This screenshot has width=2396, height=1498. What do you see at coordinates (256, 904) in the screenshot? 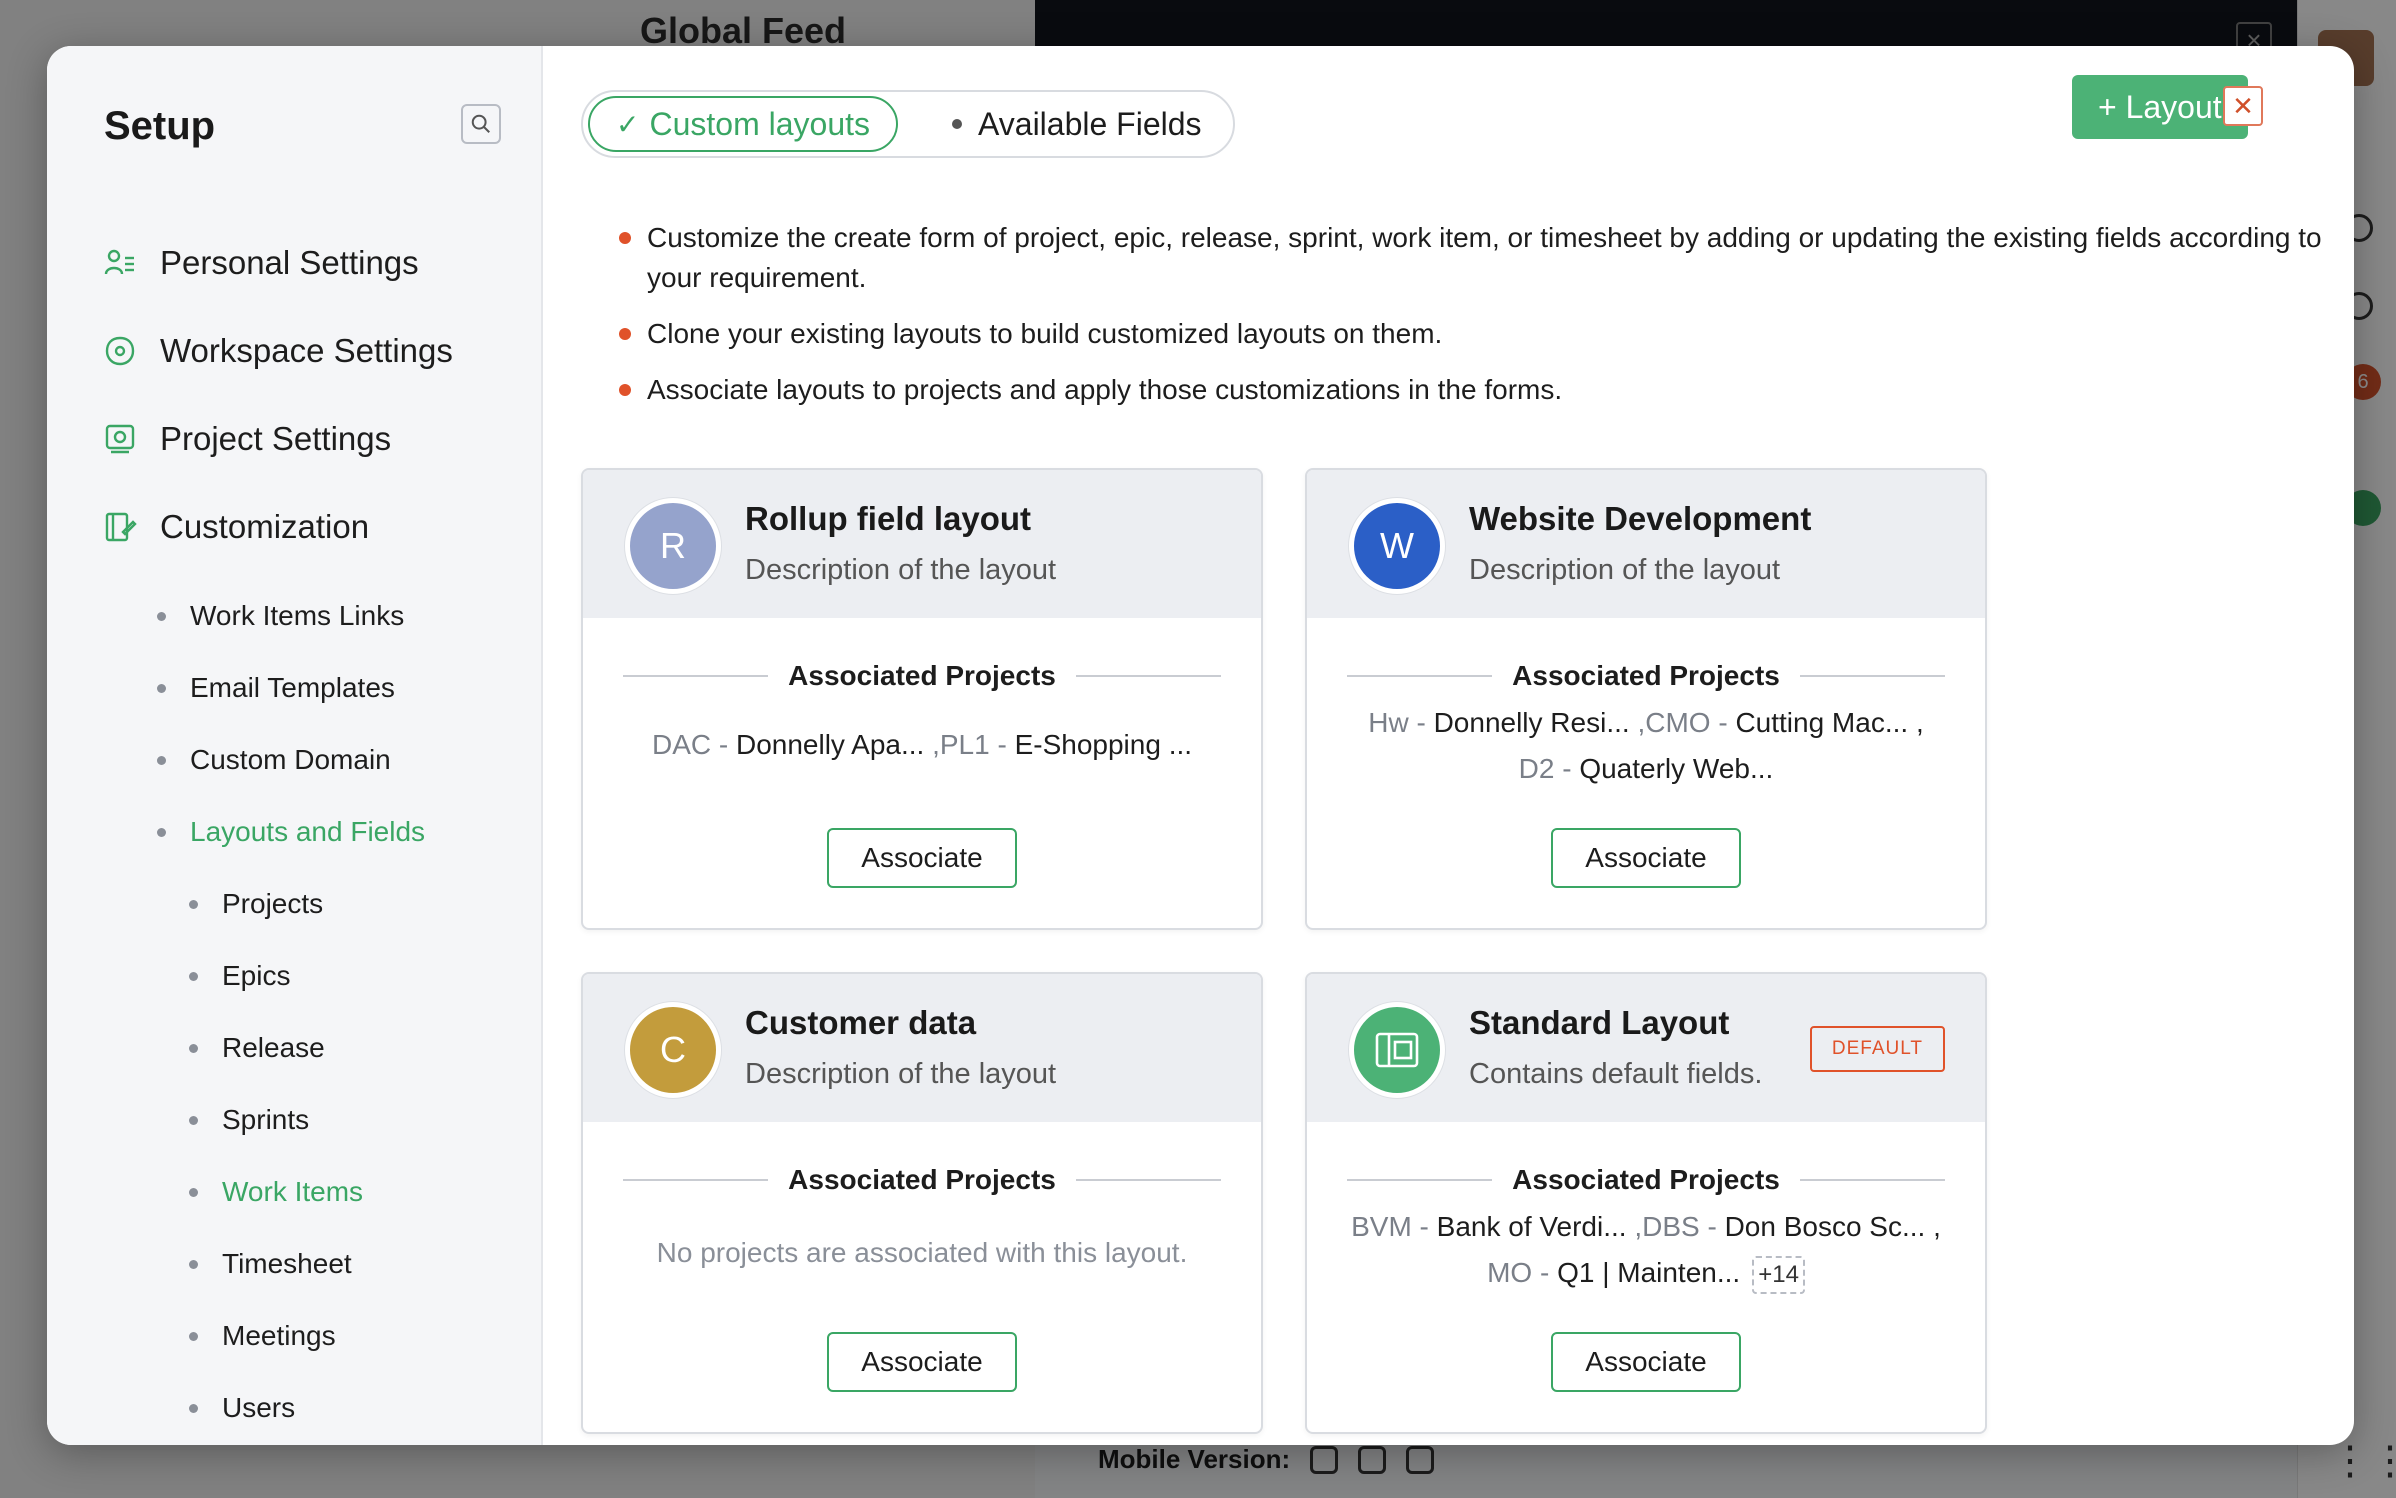
I see `sidebar-item-projects: Projects` at bounding box center [256, 904].